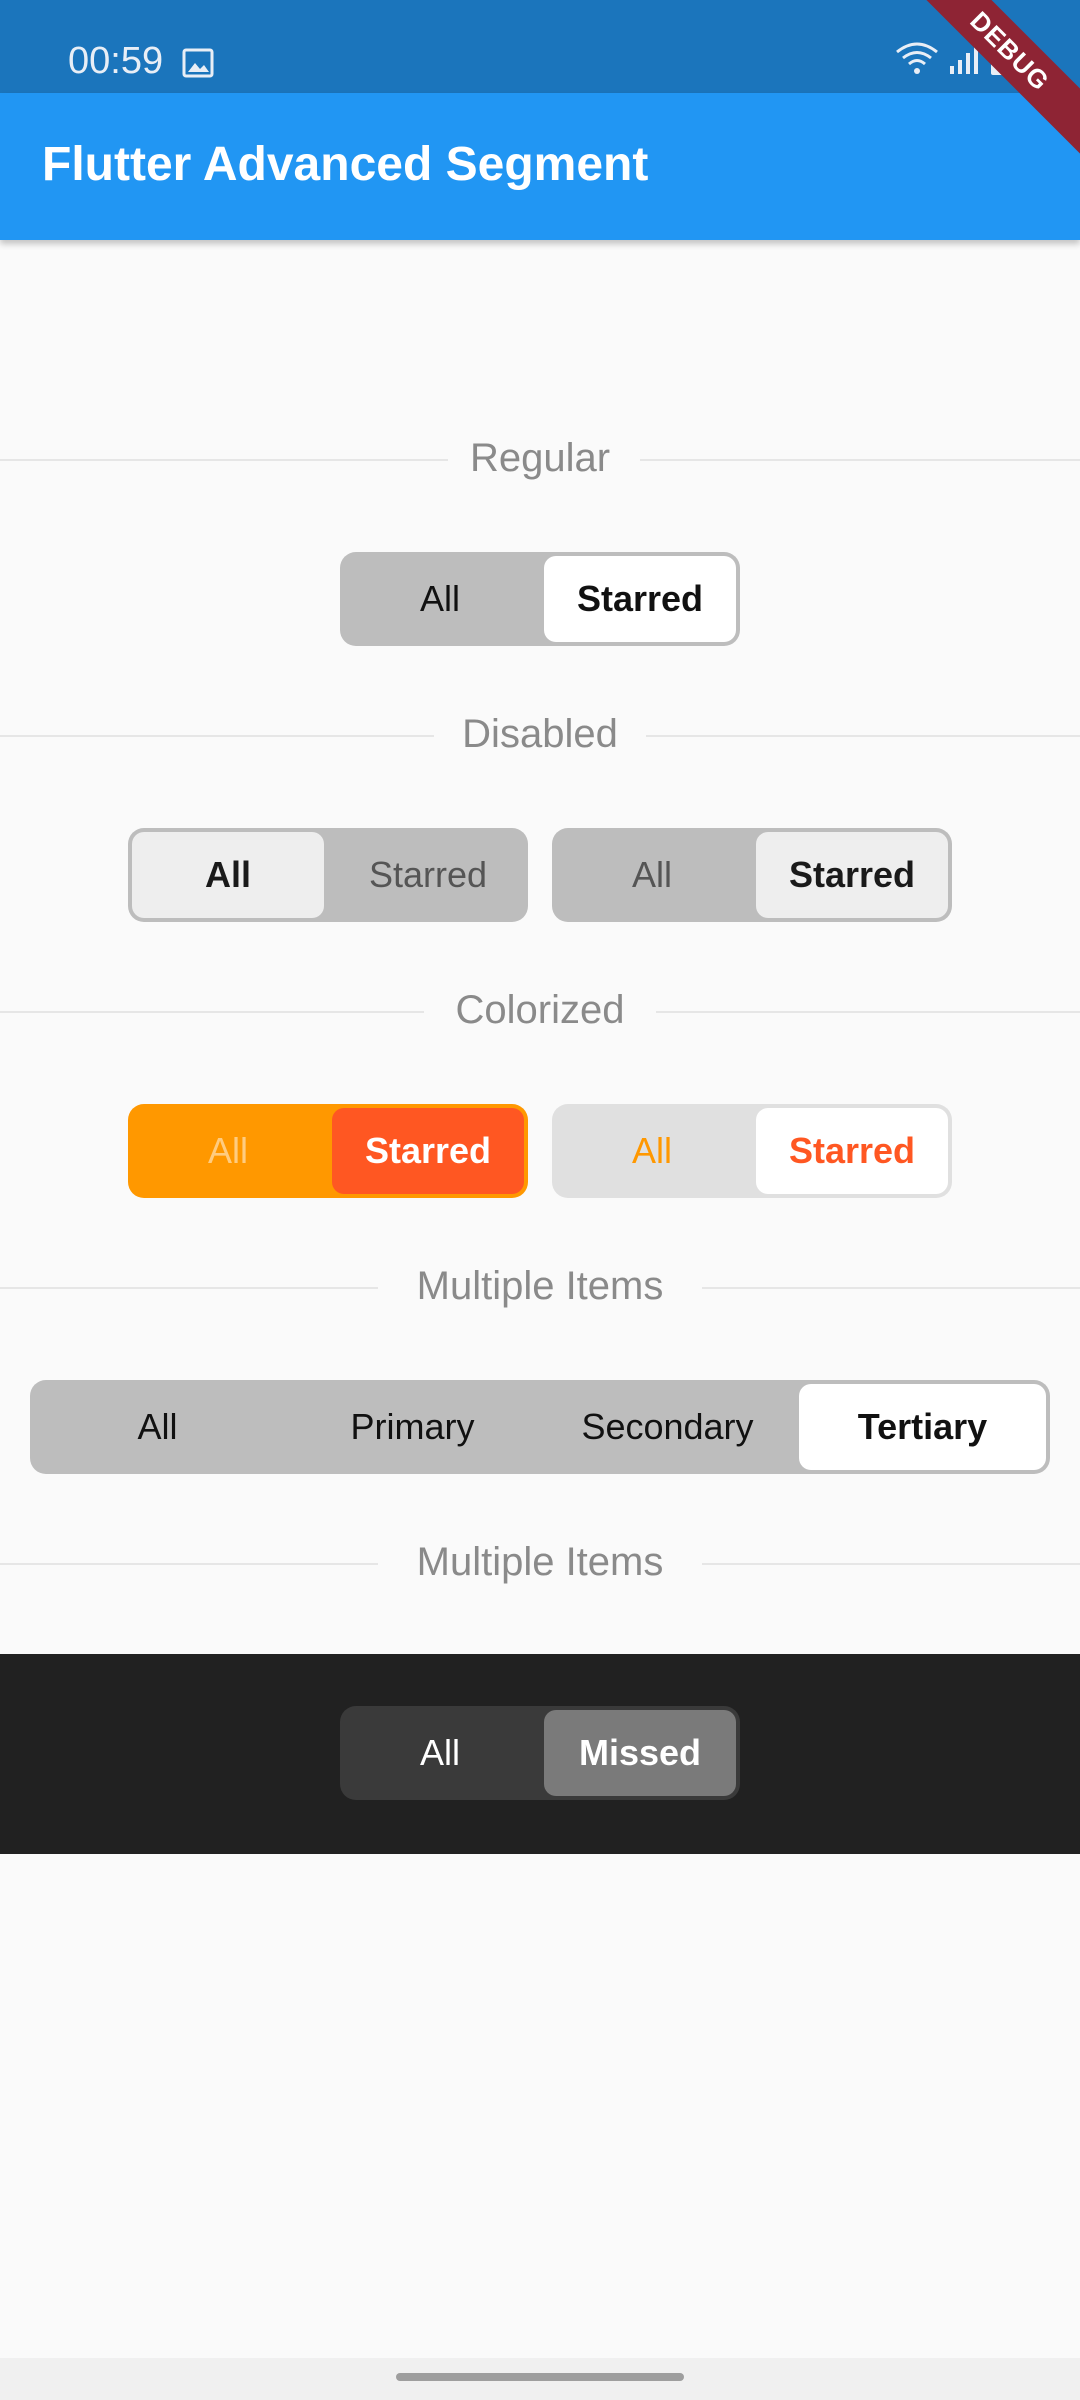 Image resolution: width=1080 pixels, height=2400 pixels. I want to click on segment-multiple: All Primary Secondary Tertiary, so click(540, 1427).